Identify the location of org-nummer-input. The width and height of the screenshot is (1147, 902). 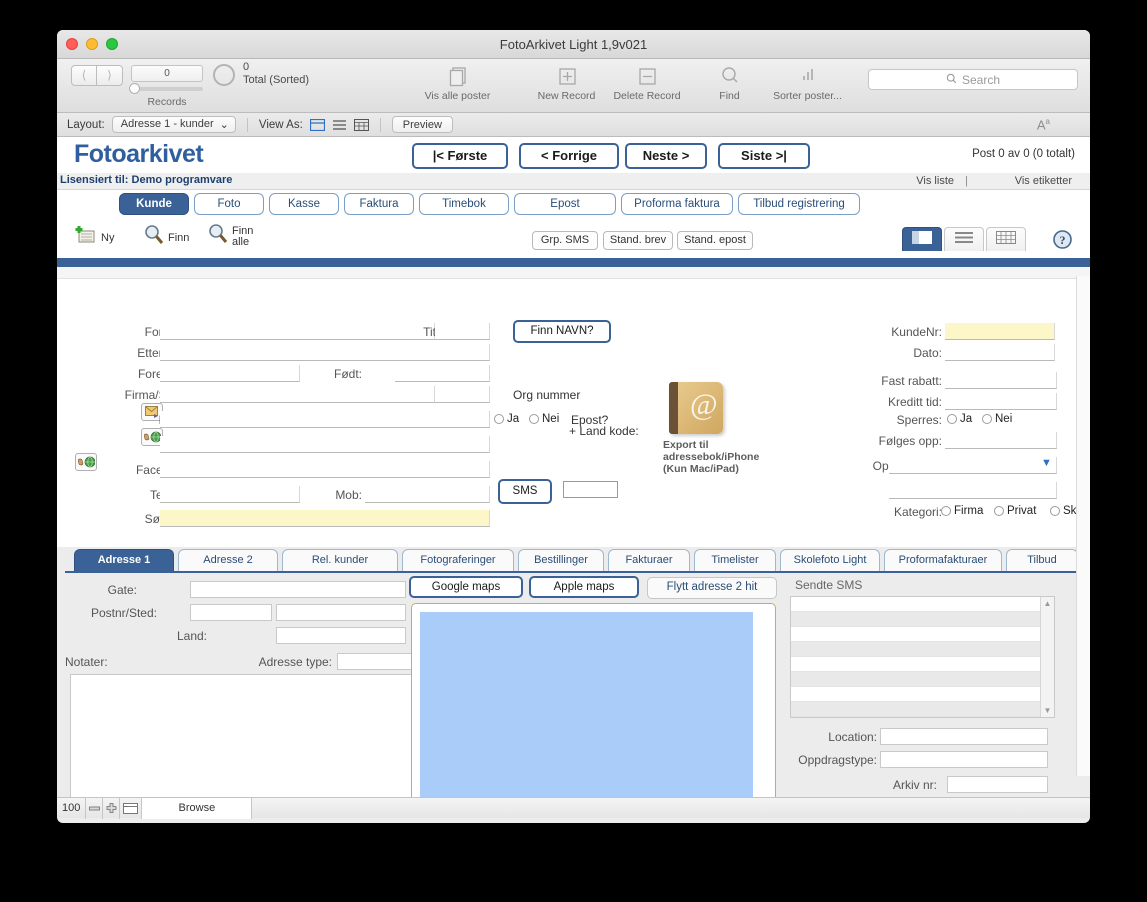
(462, 394).